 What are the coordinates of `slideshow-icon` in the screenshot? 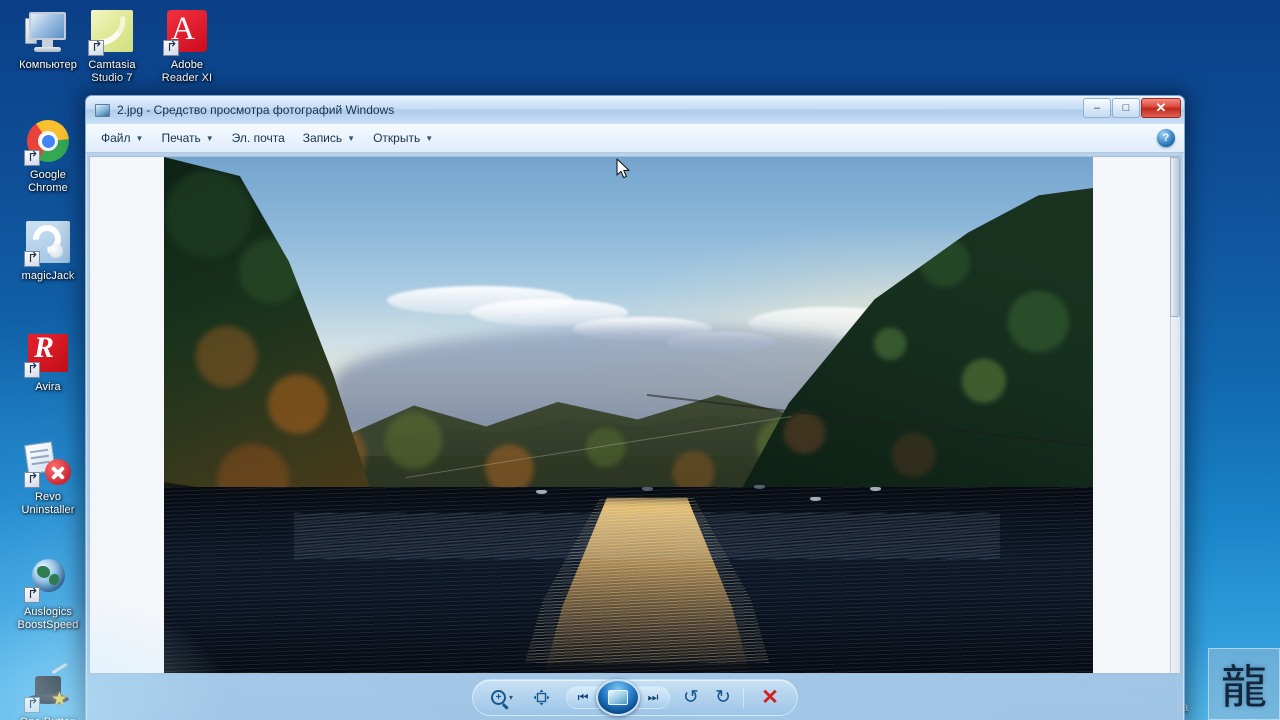 It's located at (618, 697).